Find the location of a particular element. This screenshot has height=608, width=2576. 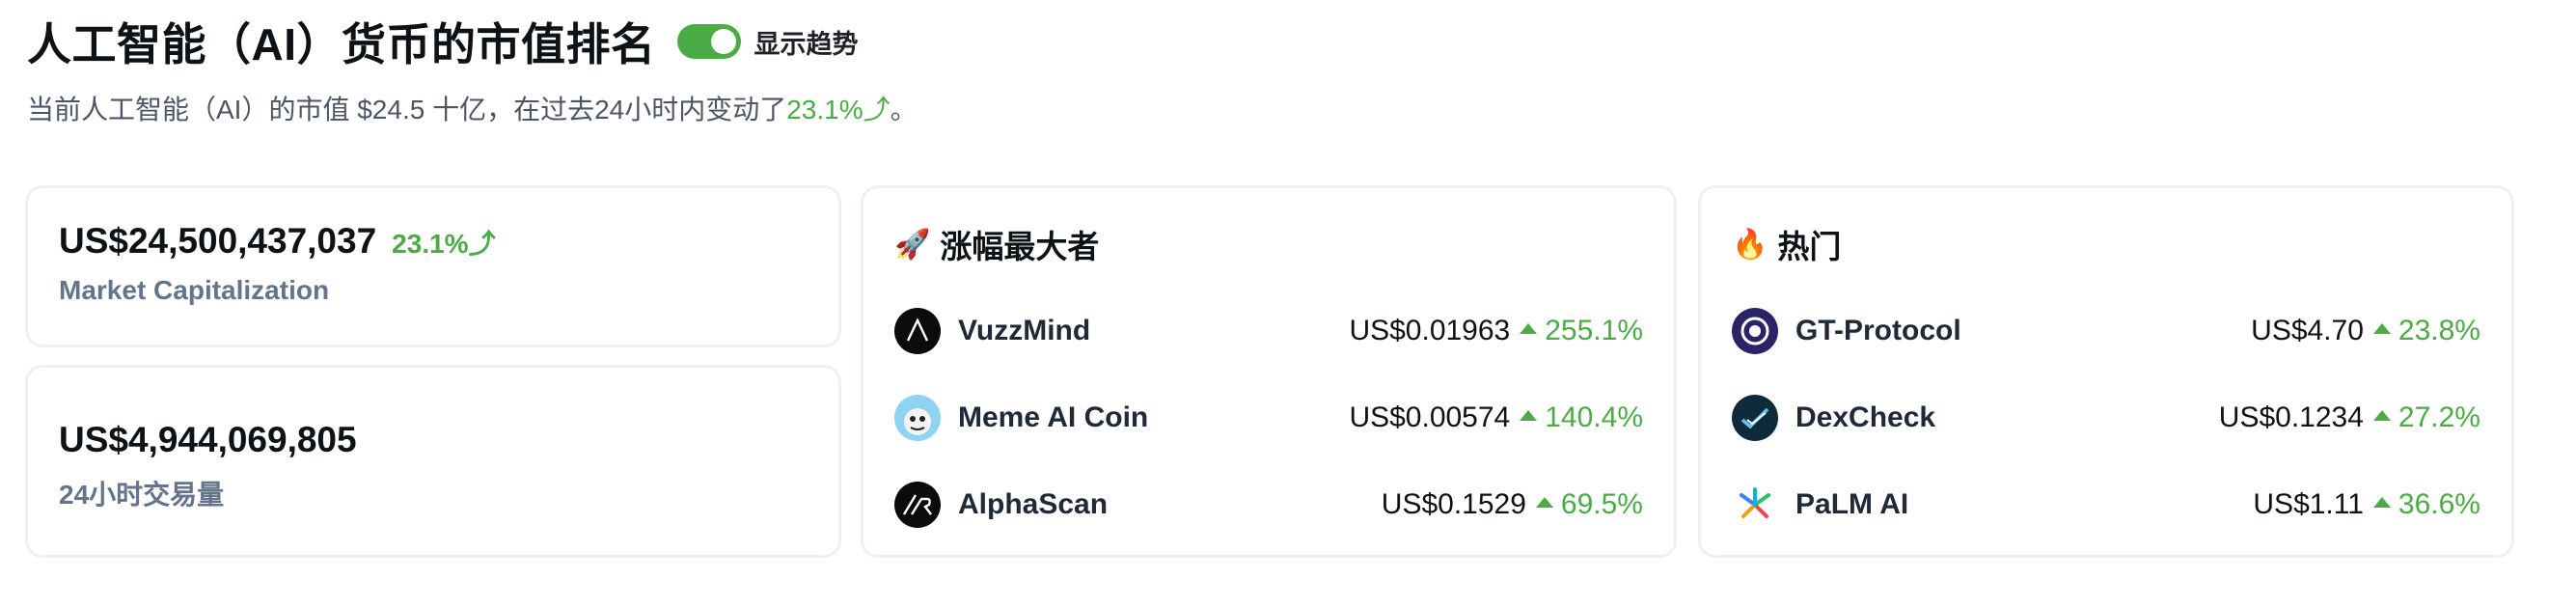

show-trend-toggle is located at coordinates (709, 41).